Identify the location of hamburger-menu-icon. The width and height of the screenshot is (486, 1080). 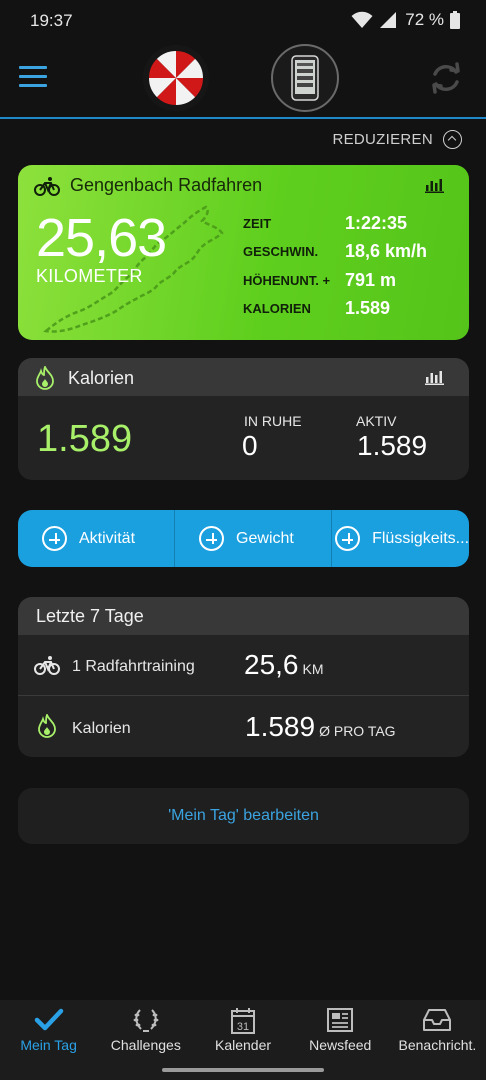
(33, 78).